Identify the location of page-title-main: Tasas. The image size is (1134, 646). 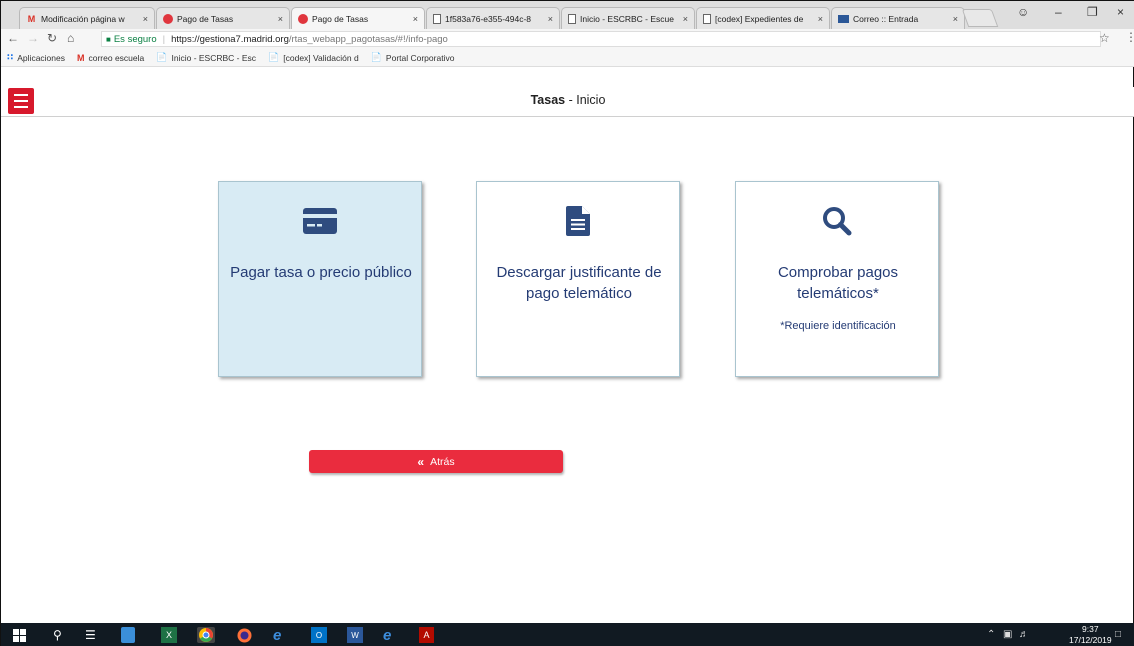
(548, 100).